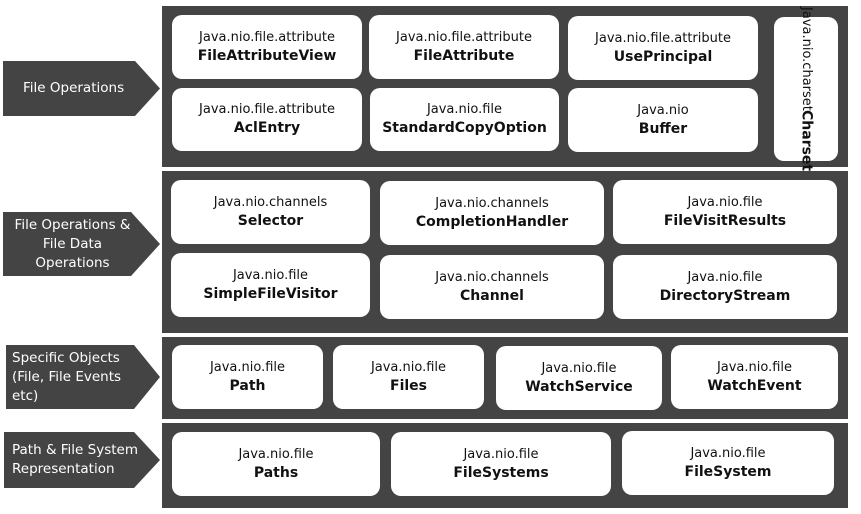 This screenshot has height=514, width=861. I want to click on class-name: StandardCopyOption, so click(464, 128).